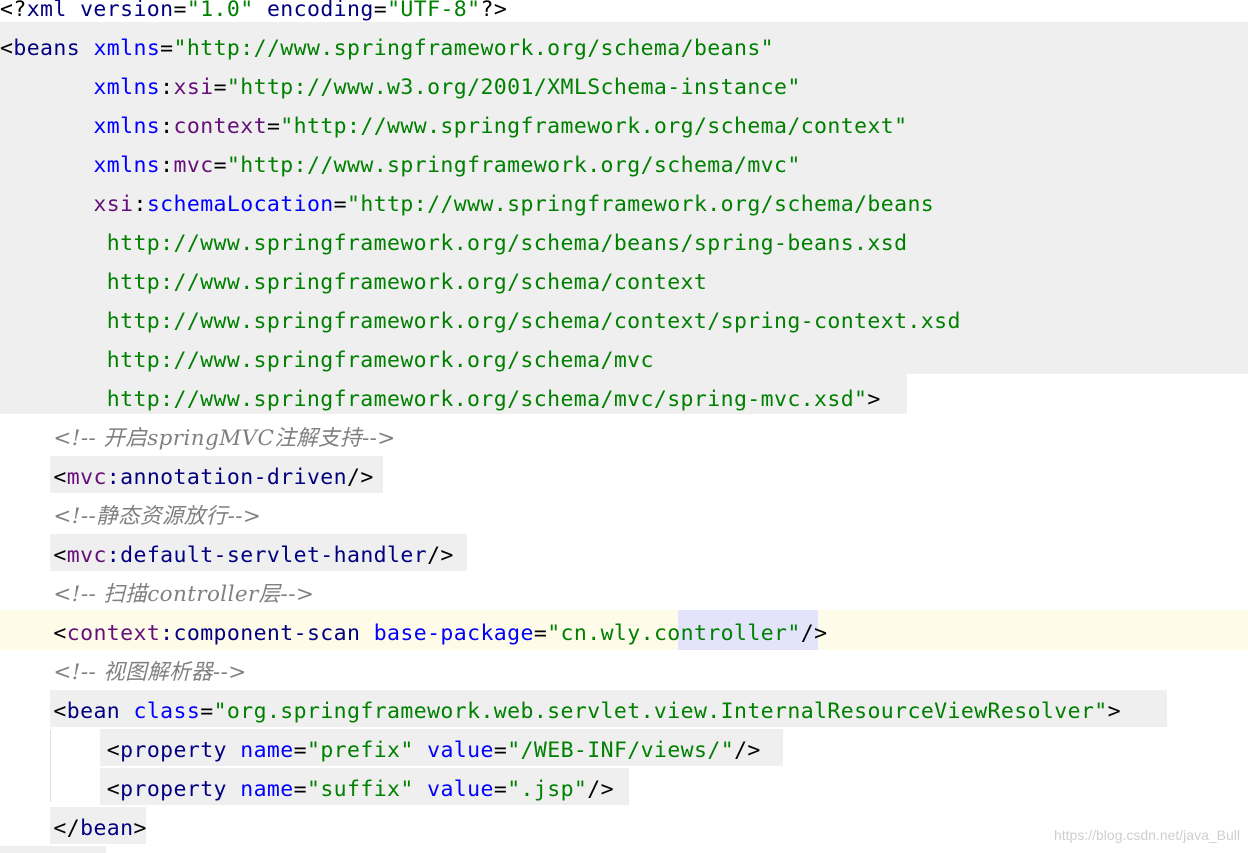  What do you see at coordinates (113, 204) in the screenshot?
I see `code-token: xsi` at bounding box center [113, 204].